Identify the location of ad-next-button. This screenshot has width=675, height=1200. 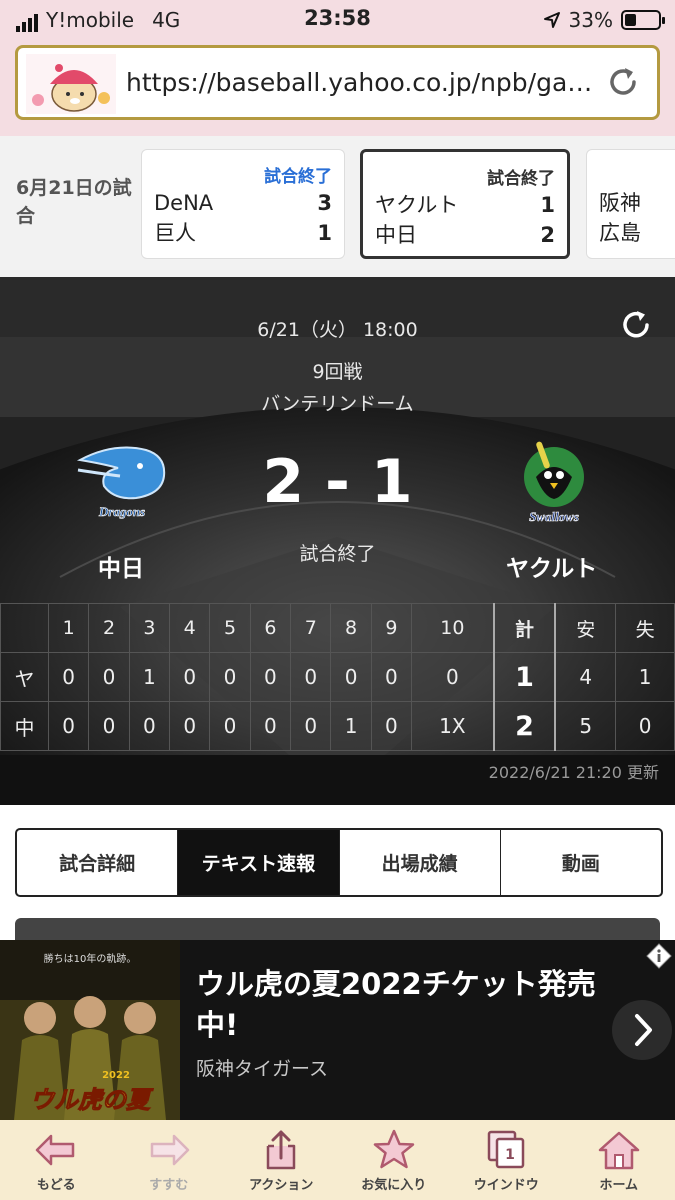
(642, 1030).